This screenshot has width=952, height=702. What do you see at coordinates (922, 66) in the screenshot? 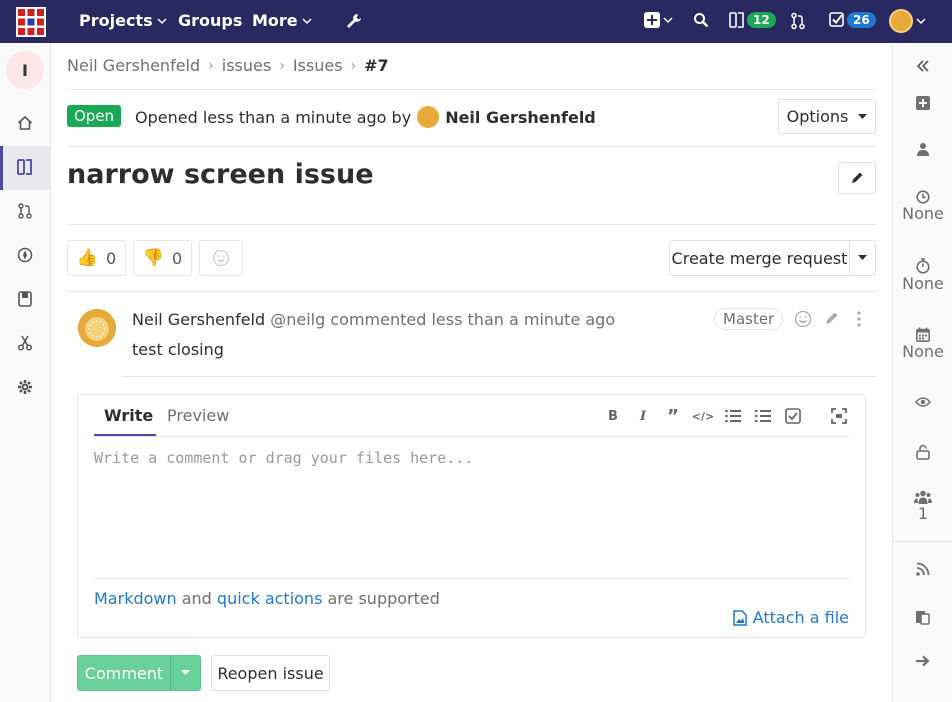
I see `collapse-sidebar-icon` at bounding box center [922, 66].